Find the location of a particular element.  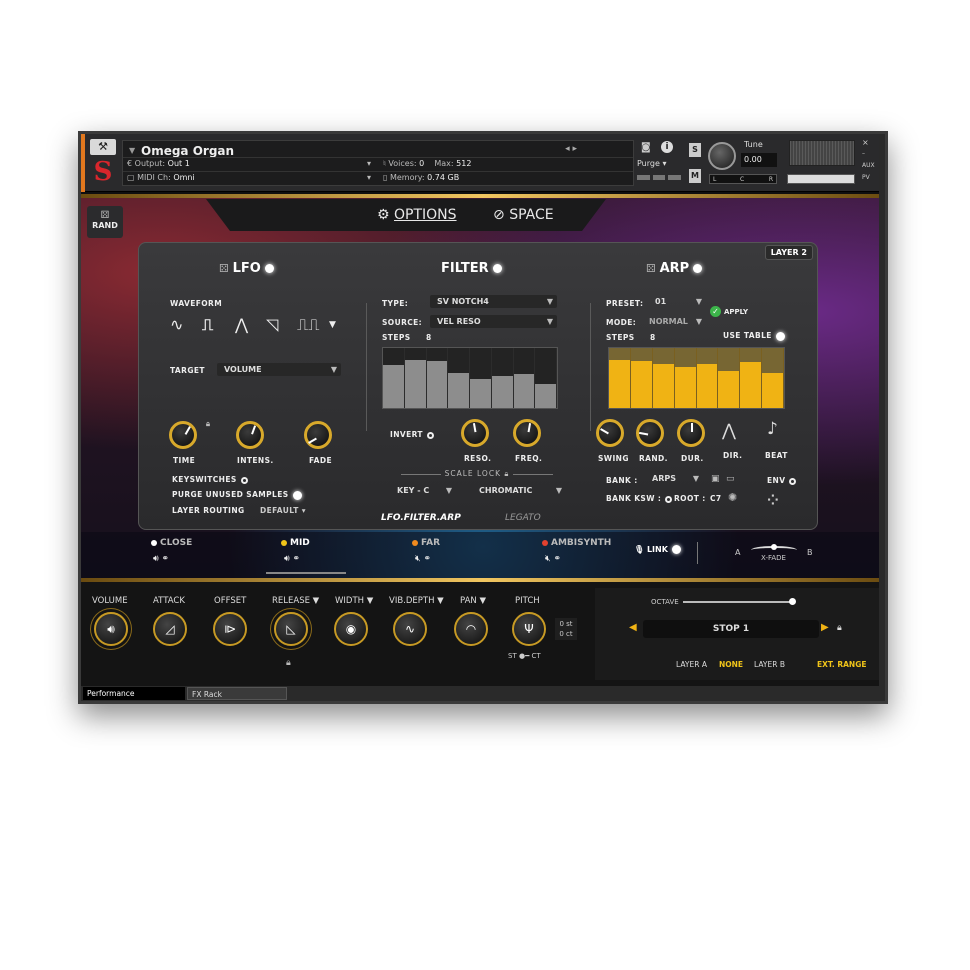

mode-dropdown: NORMAL ▼ is located at coordinates (674, 321).